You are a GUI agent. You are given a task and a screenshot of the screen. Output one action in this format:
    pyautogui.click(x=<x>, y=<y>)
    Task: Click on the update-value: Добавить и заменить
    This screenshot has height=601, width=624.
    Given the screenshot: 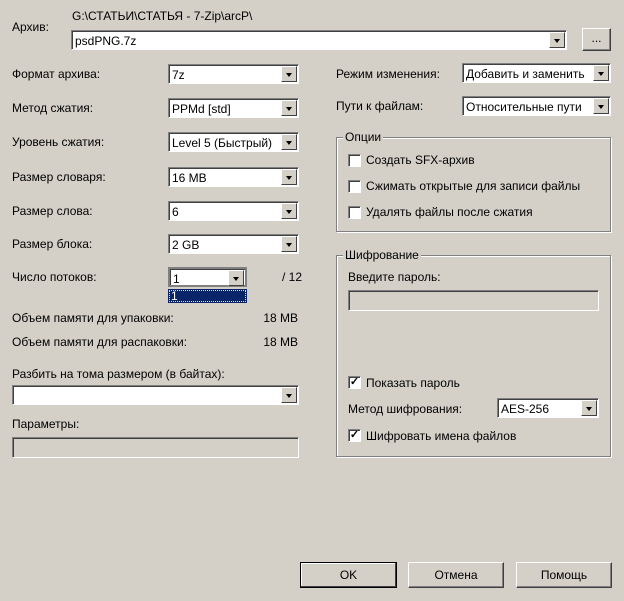 What is the action you would take?
    pyautogui.click(x=525, y=74)
    